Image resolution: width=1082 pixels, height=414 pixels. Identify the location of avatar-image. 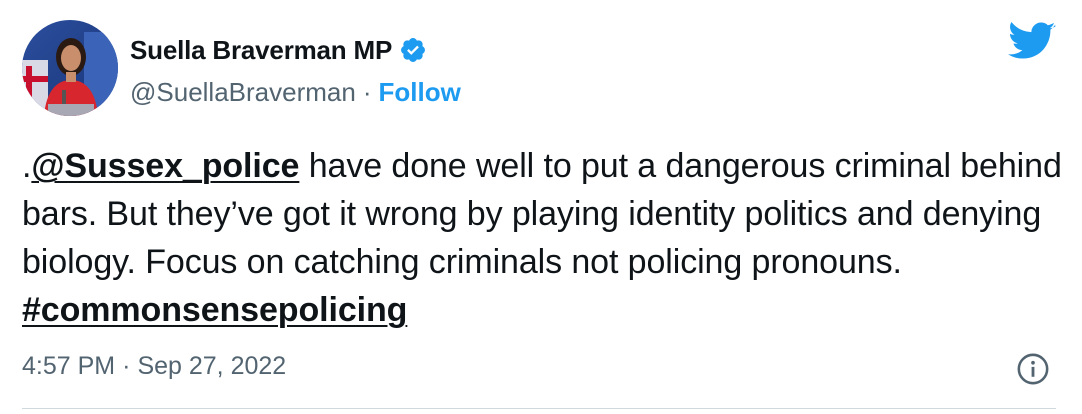
(70, 68).